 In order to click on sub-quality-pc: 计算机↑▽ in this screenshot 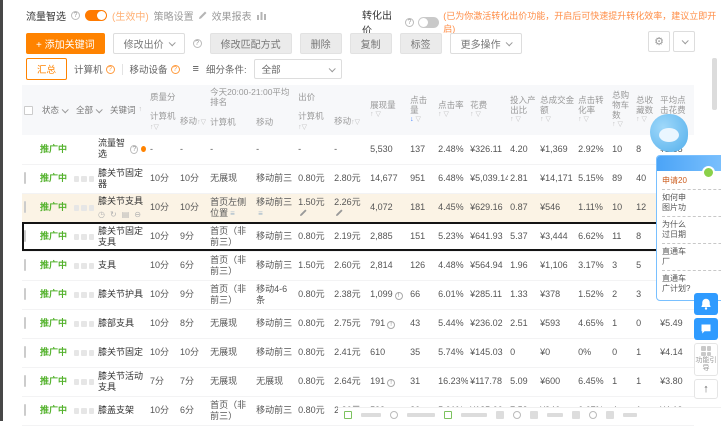, I will do `click(163, 122)`.